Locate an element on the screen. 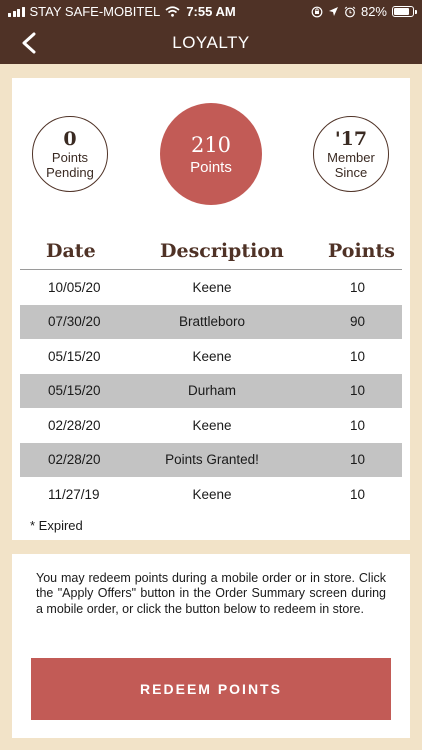 This screenshot has height=750, width=422. points-total-badge: 210 Points is located at coordinates (211, 154).